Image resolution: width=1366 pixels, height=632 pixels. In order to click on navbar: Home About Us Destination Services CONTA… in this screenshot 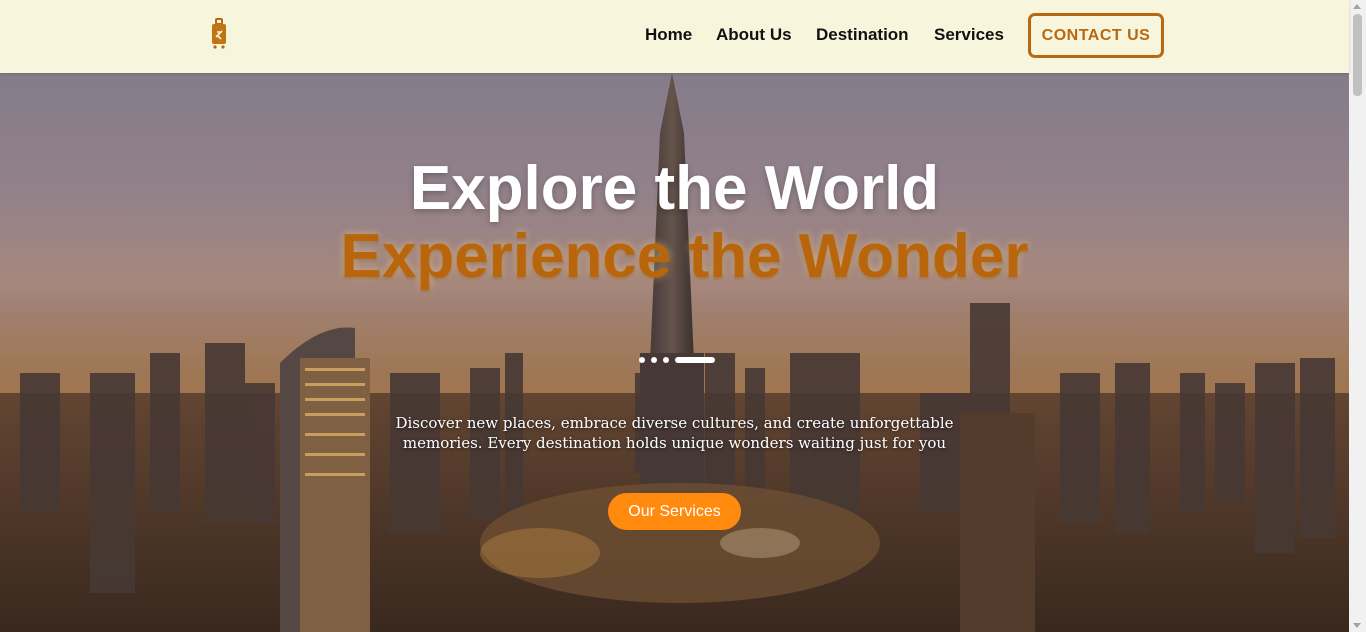, I will do `click(674, 36)`.